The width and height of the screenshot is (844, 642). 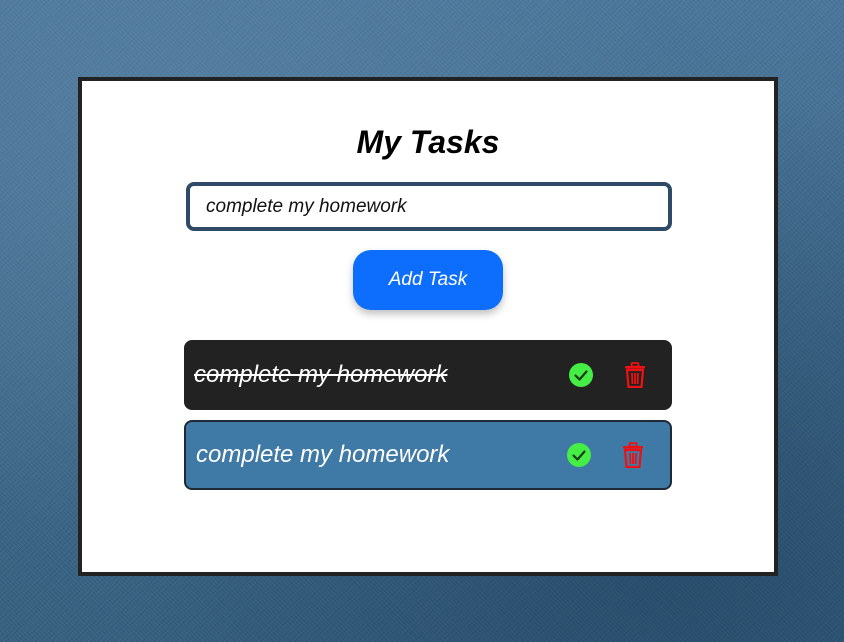 I want to click on task-item-completed: complete my homework, so click(x=428, y=375).